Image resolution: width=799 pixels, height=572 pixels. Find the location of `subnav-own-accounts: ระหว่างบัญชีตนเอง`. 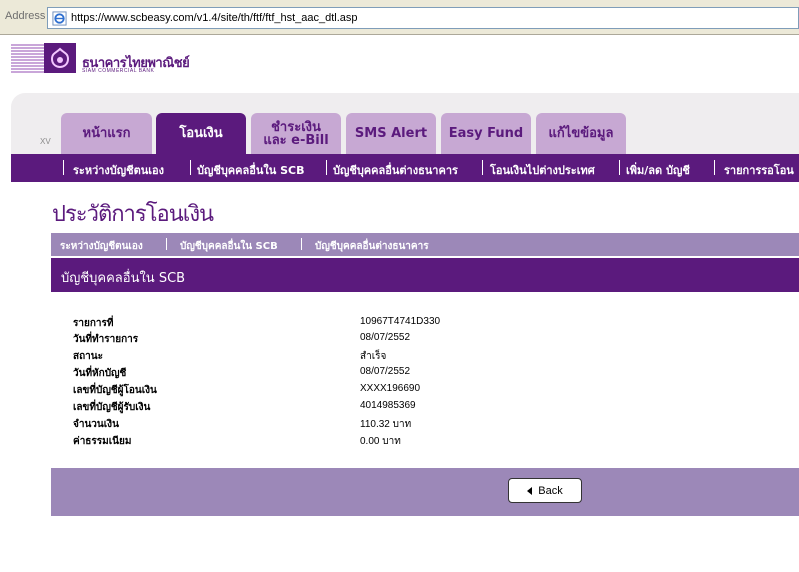

subnav-own-accounts: ระหว่างบัญชีตนเอง is located at coordinates (118, 170).